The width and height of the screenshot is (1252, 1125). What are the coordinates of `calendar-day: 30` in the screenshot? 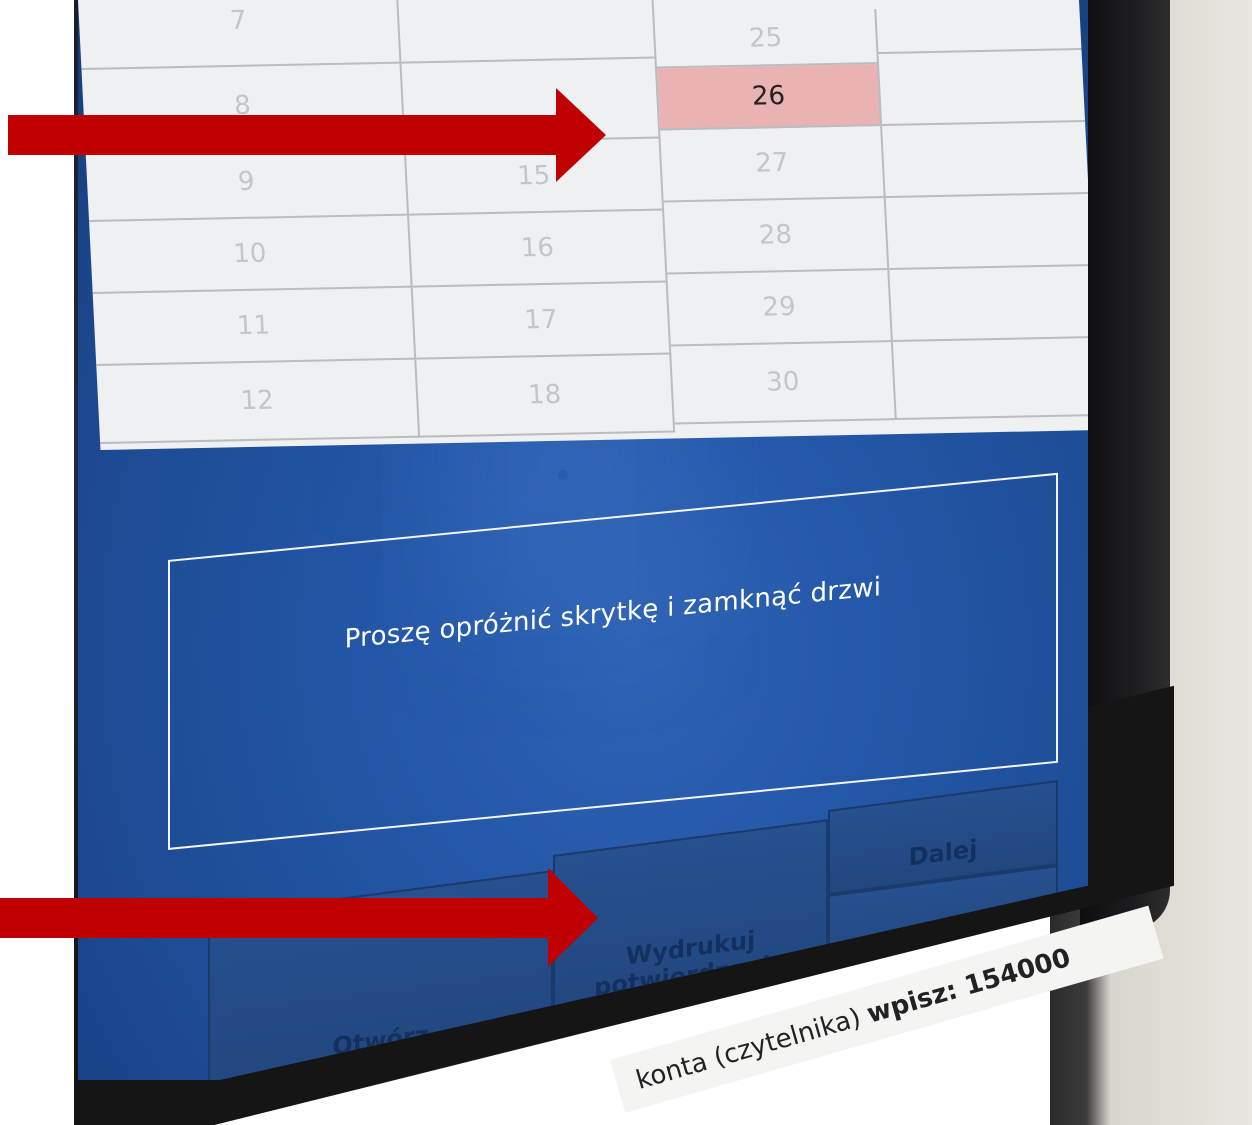 It's located at (783, 383).